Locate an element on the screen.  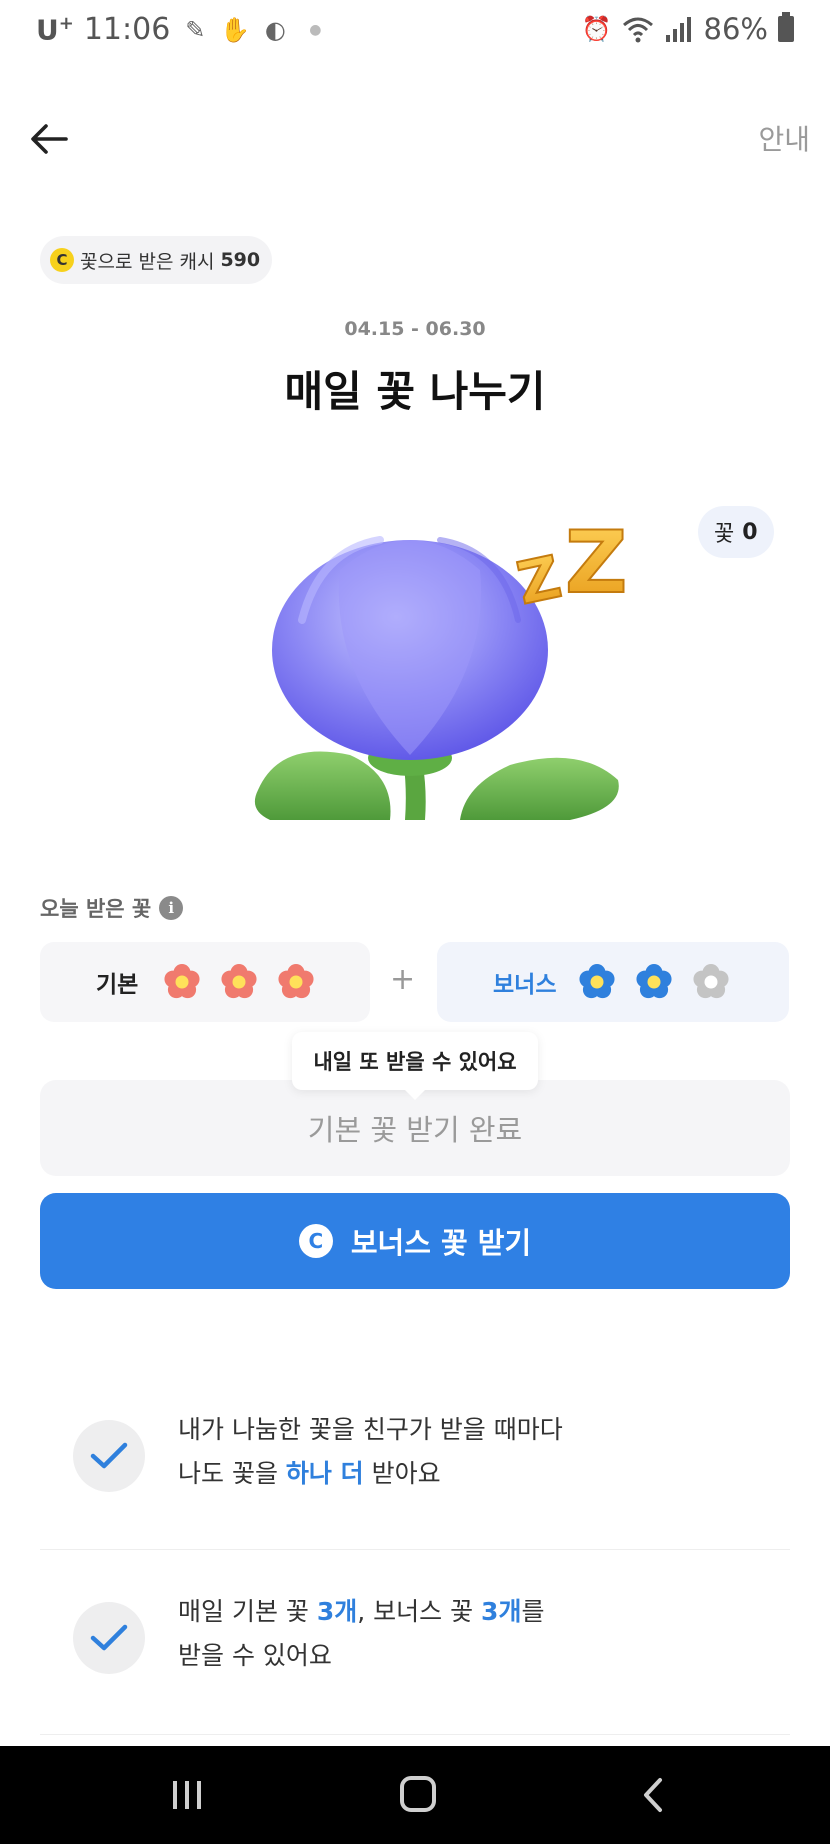
app-icon: ◐ is located at coordinates (275, 29).